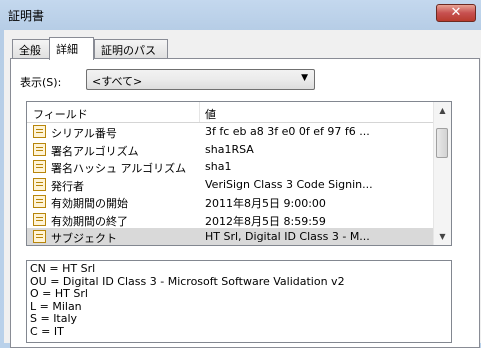  I want to click on tab-certification-path: 証明のパス, so click(131, 48).